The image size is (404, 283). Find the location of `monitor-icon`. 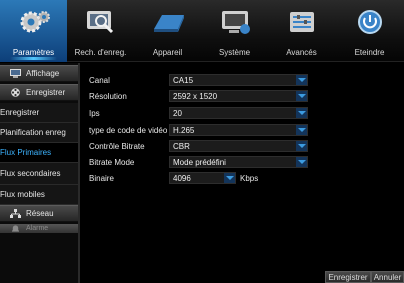

monitor-icon is located at coordinates (235, 22).